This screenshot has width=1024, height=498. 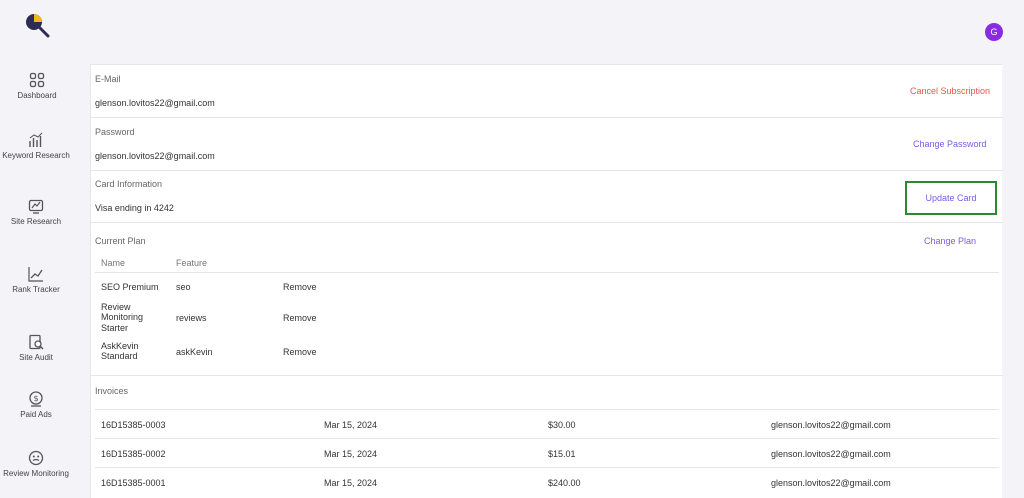 I want to click on plan-row: Review Monitoring Starter reviews Remove, so click(x=547, y=319).